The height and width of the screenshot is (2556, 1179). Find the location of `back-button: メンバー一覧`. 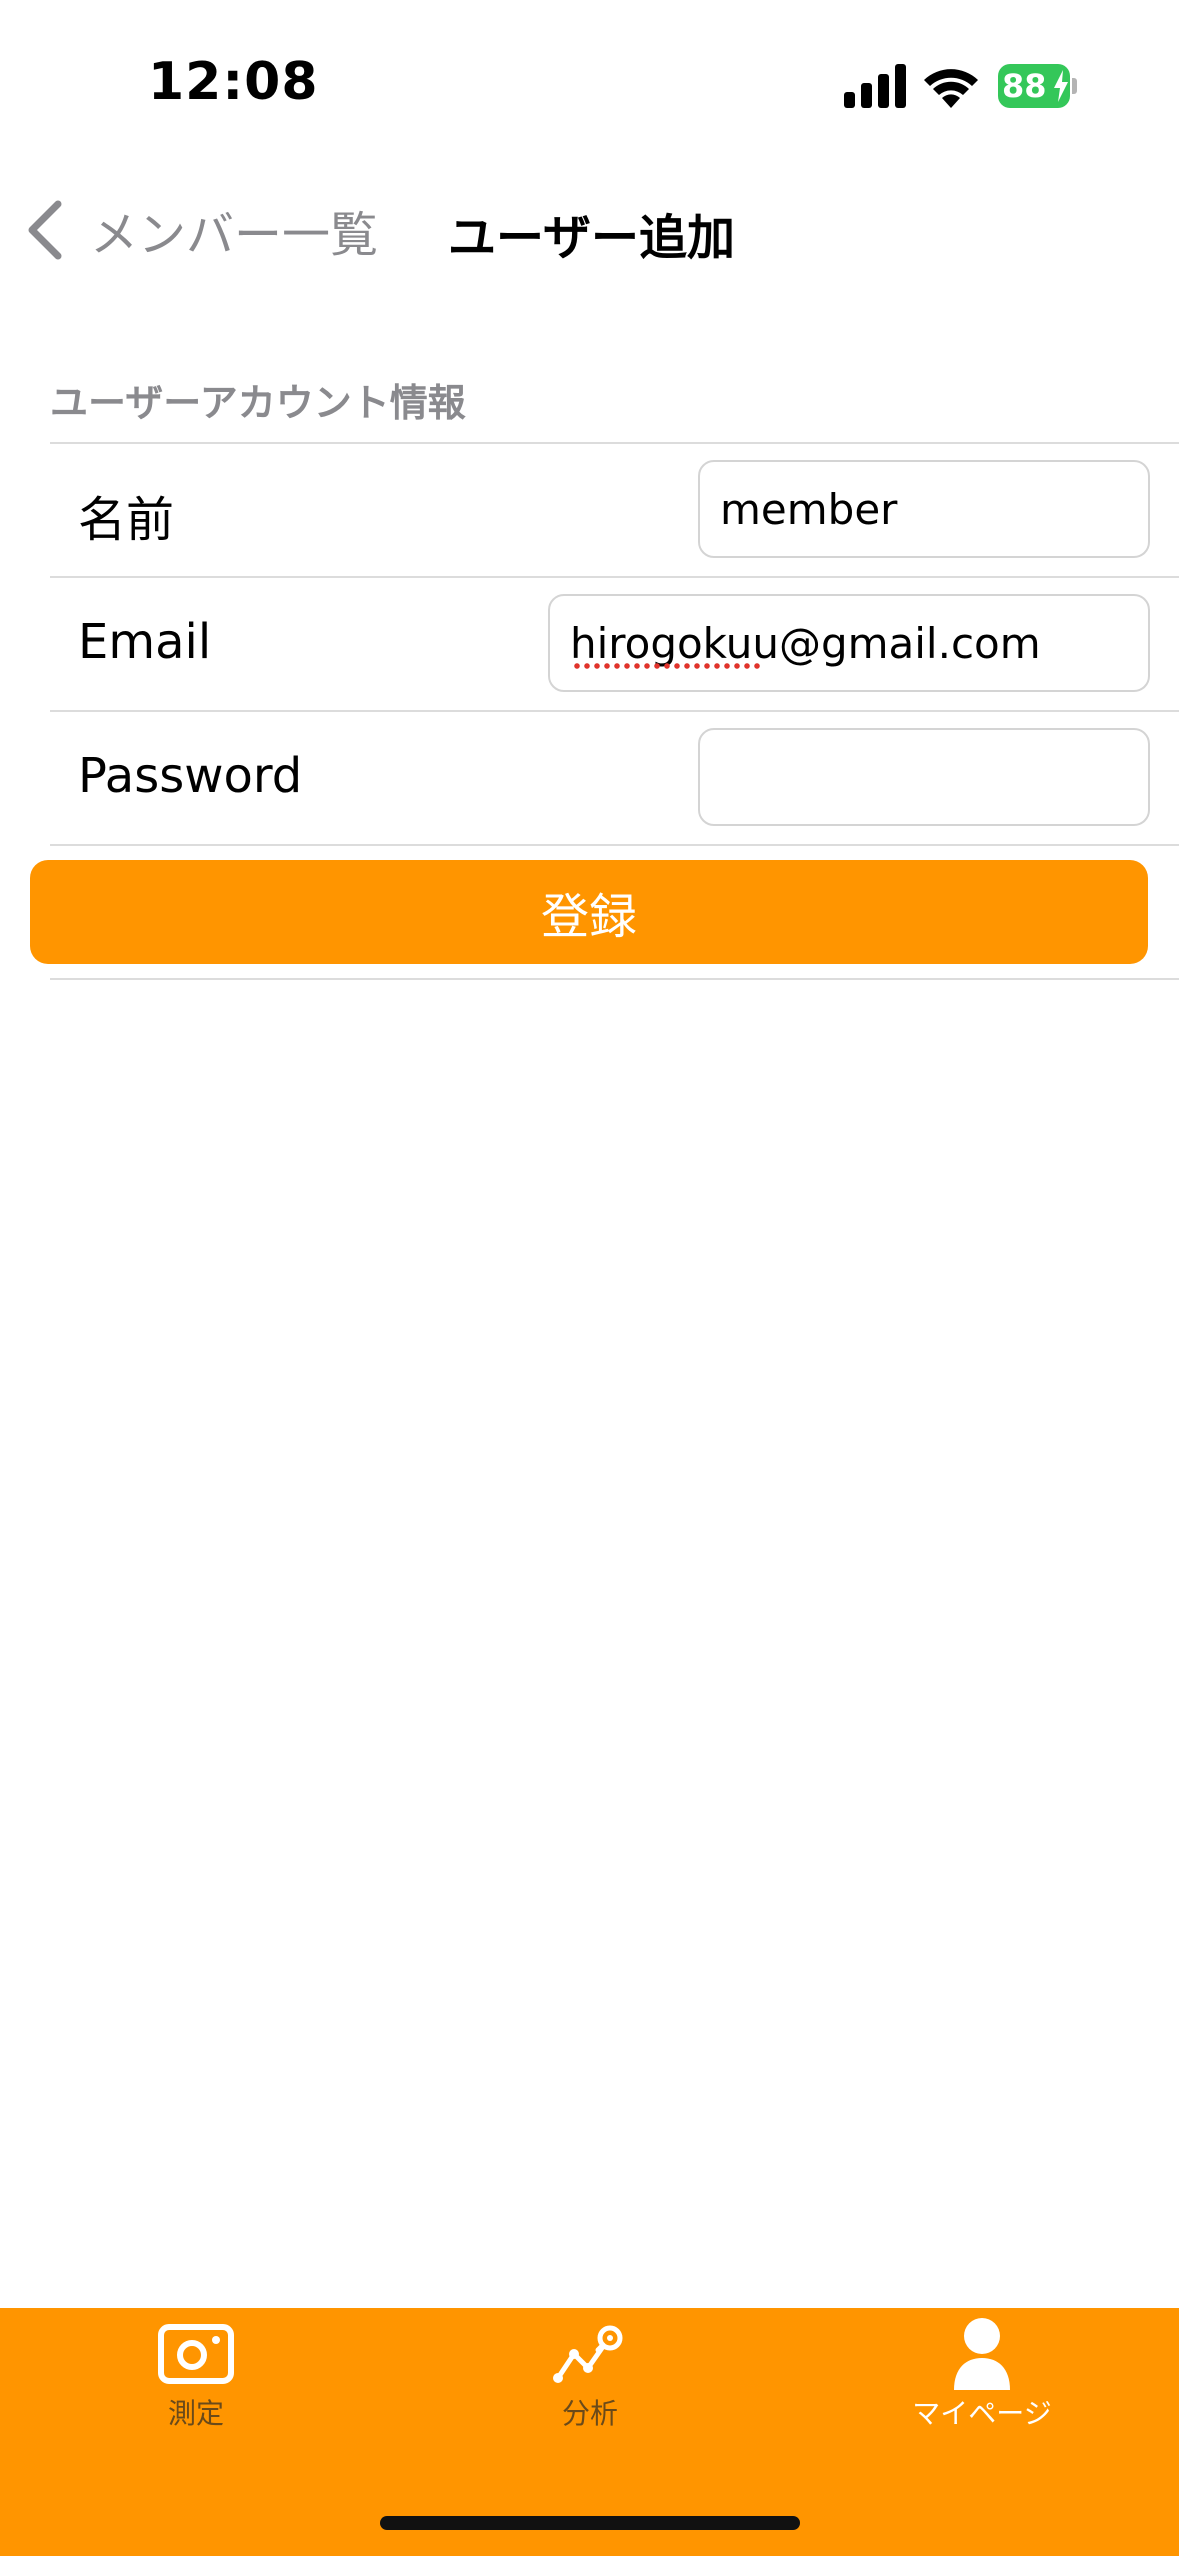

back-button: メンバー一覧 is located at coordinates (200, 230).